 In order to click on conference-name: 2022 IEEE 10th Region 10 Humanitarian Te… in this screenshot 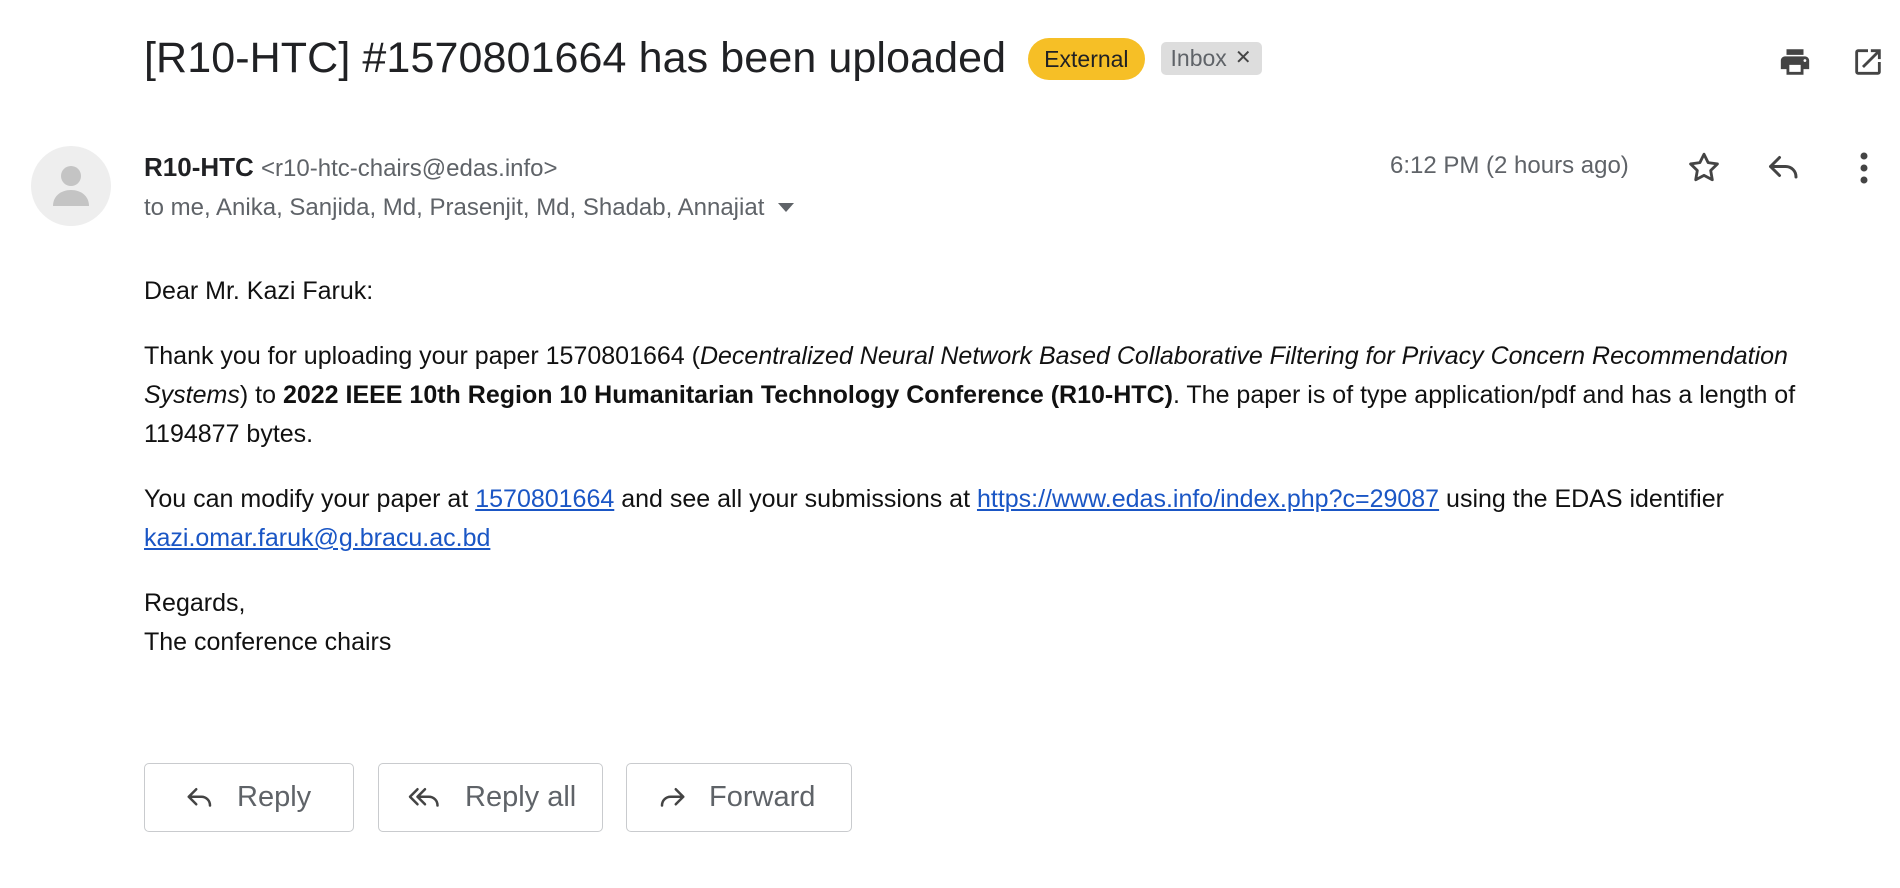, I will do `click(727, 395)`.